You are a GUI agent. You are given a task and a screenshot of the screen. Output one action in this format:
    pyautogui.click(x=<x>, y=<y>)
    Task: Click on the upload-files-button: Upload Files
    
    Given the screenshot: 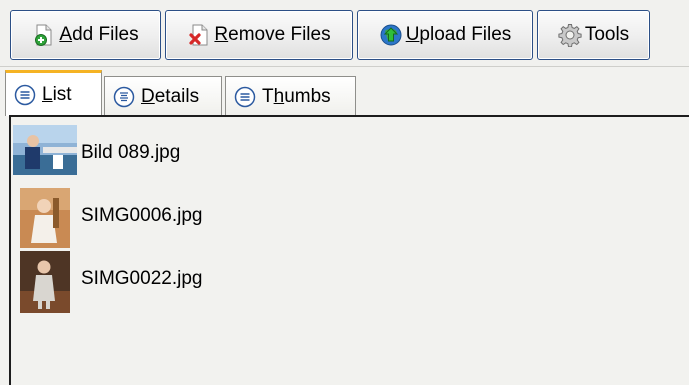 What is the action you would take?
    pyautogui.click(x=445, y=35)
    